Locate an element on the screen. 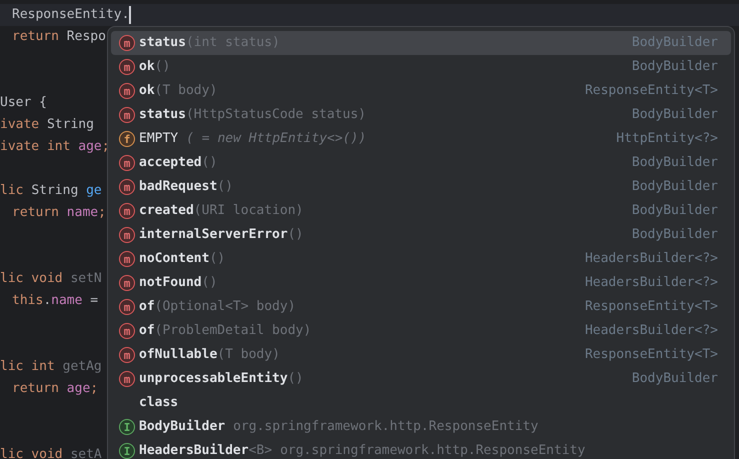 This screenshot has height=459, width=739. type-parameter: <B> is located at coordinates (260, 450).